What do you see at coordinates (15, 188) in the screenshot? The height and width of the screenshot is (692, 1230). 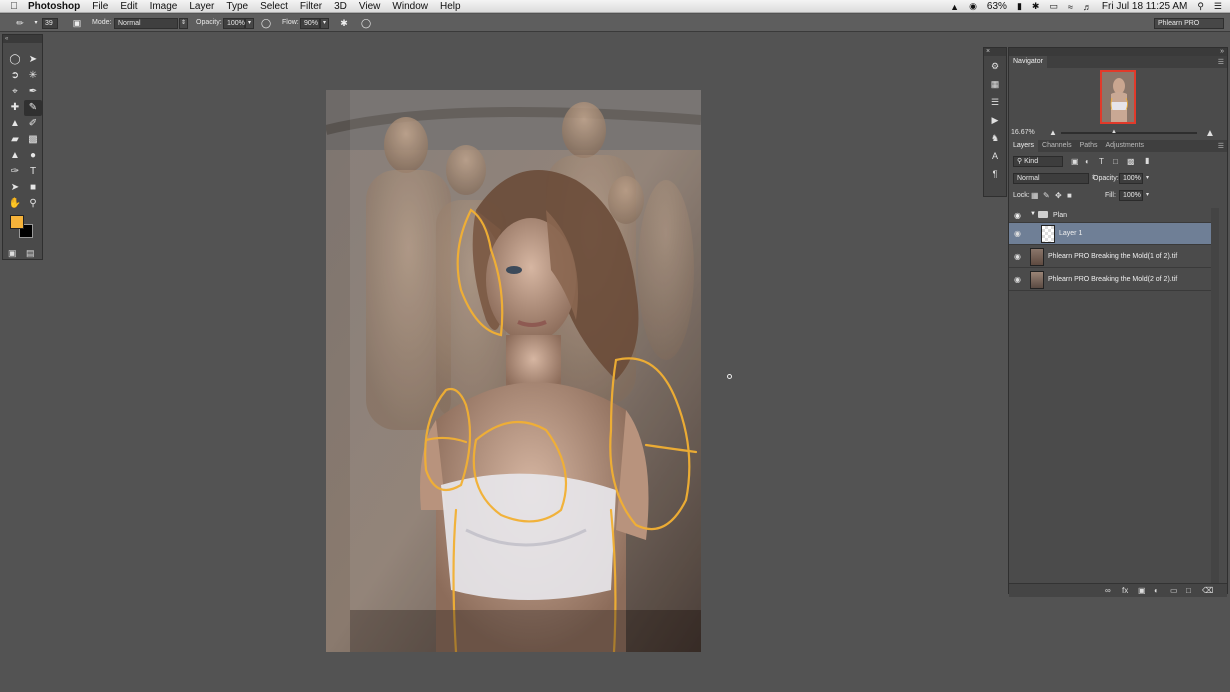 I see `path-select-icon: ➤` at bounding box center [15, 188].